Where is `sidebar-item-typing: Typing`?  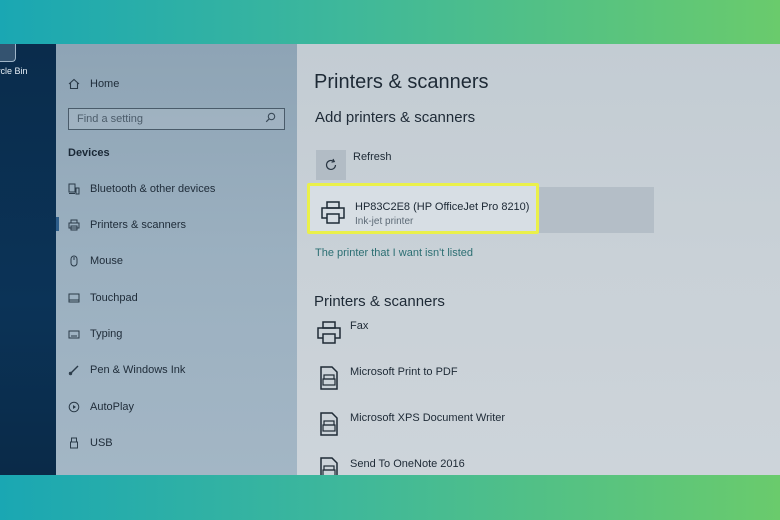
sidebar-item-typing: Typing is located at coordinates (95, 334).